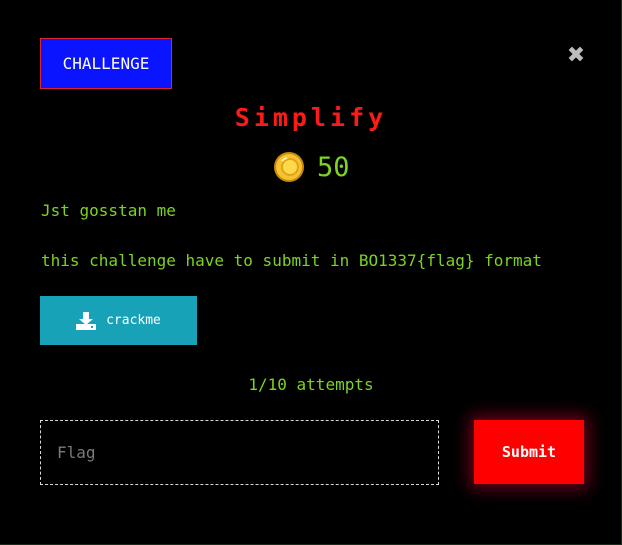 The height and width of the screenshot is (545, 622). Describe the element at coordinates (576, 56) in the screenshot. I see `close-icon: ✖` at that location.